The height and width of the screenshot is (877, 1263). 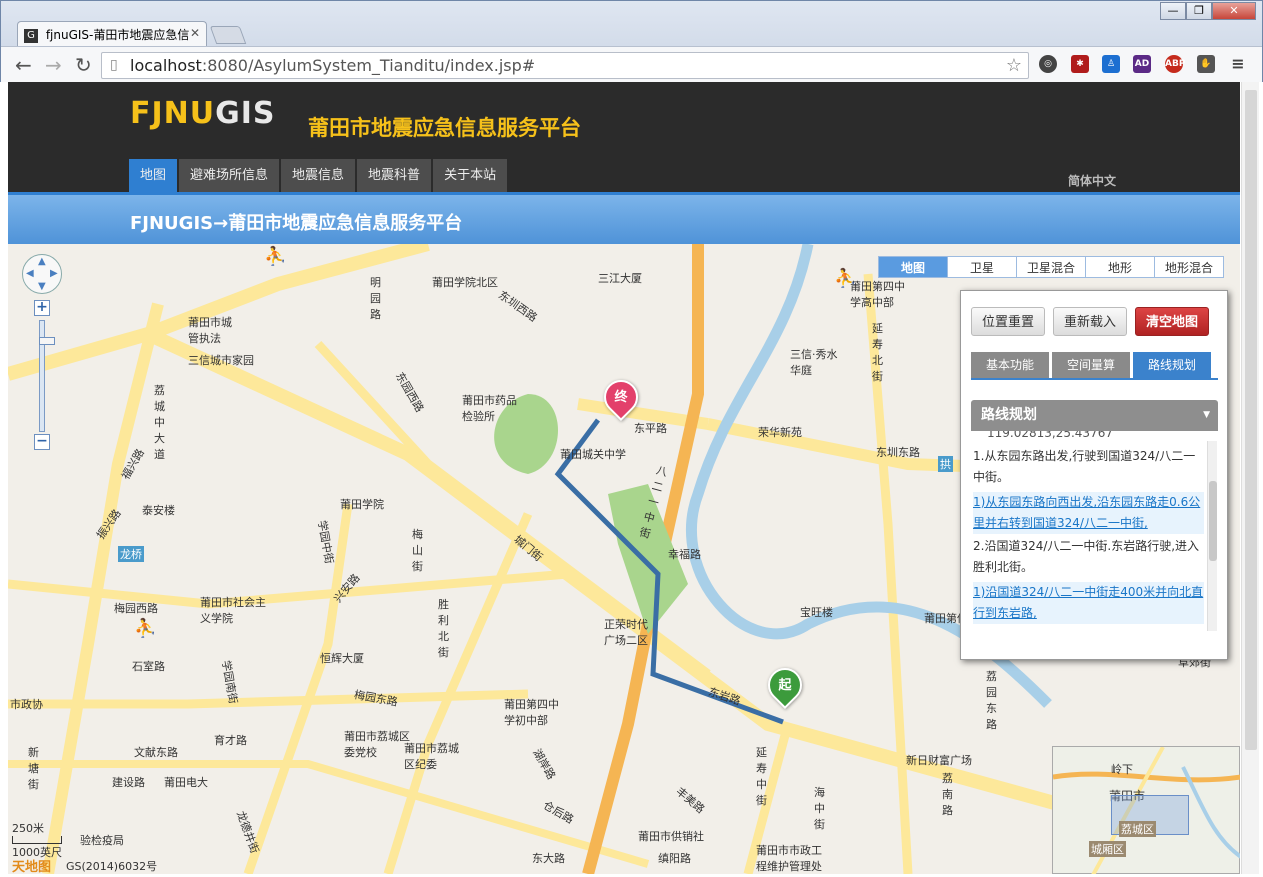 I want to click on map-label: 延寿北街, so click(x=877, y=352).